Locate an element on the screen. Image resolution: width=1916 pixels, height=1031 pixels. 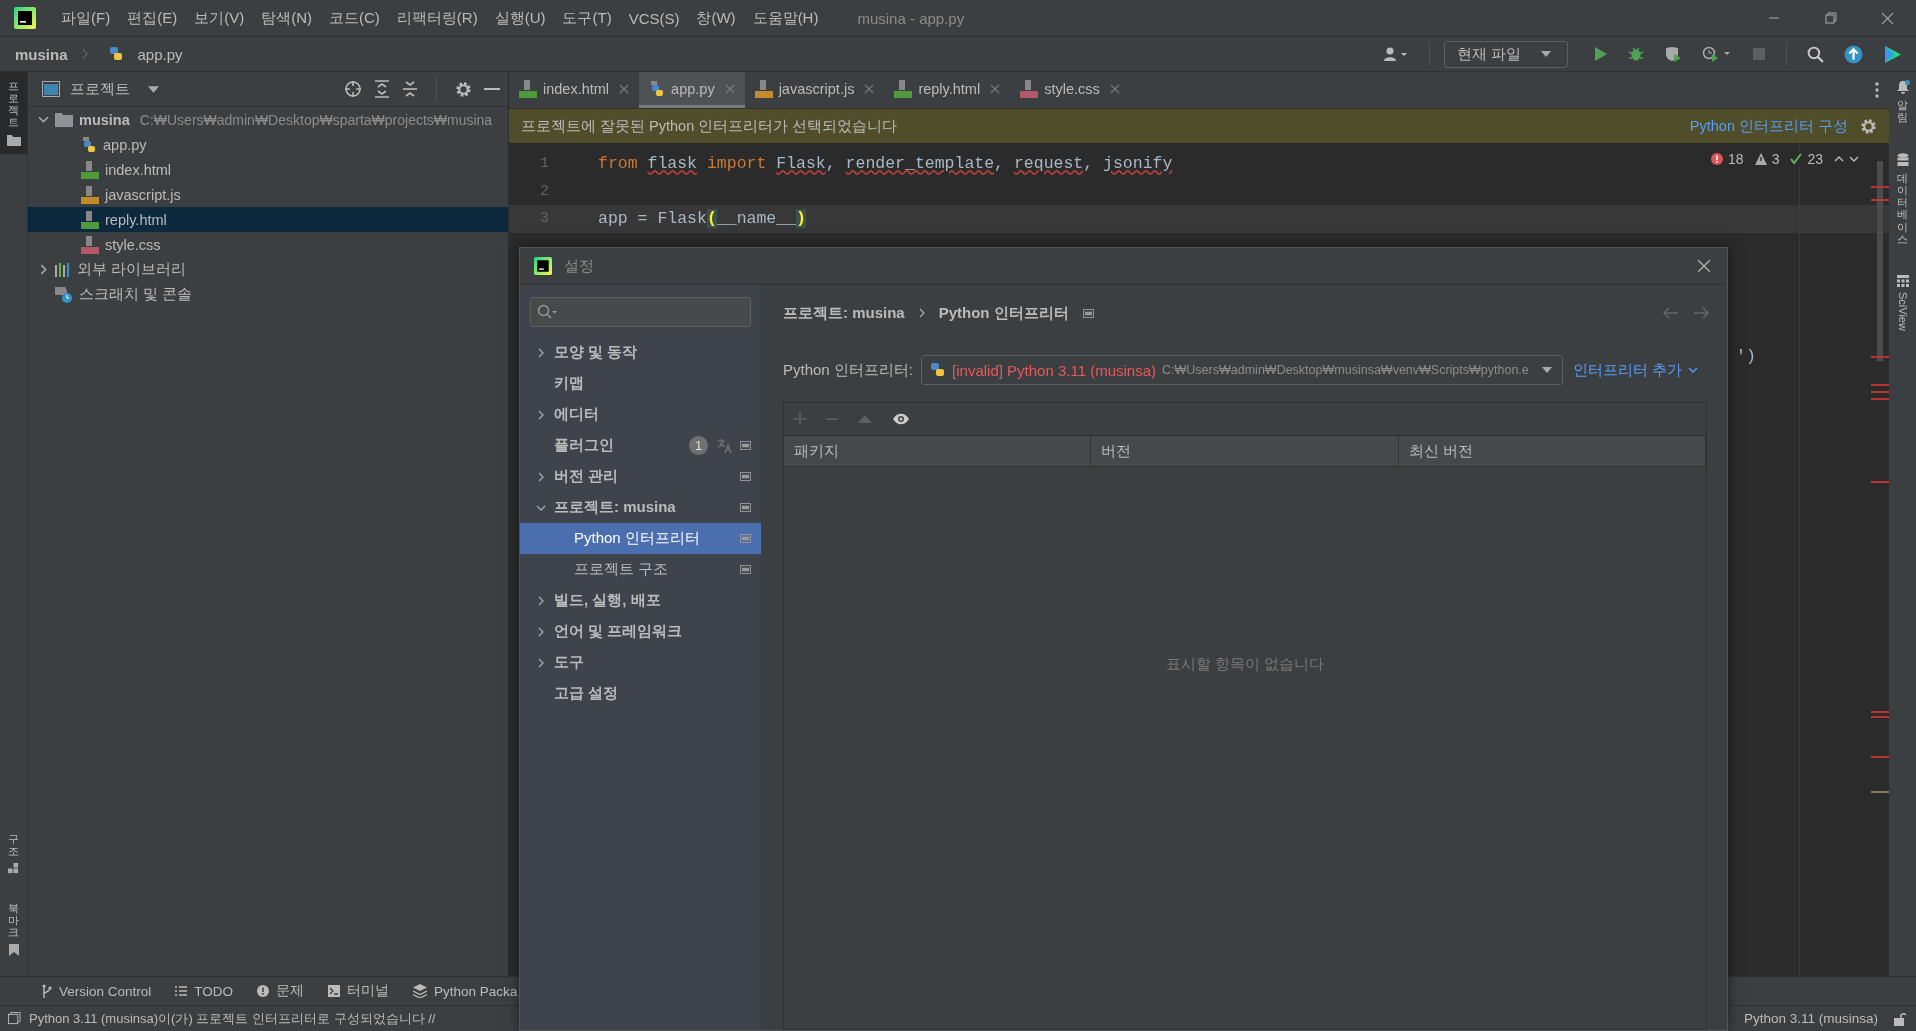
tree-row: app.py is located at coordinates (268, 144).